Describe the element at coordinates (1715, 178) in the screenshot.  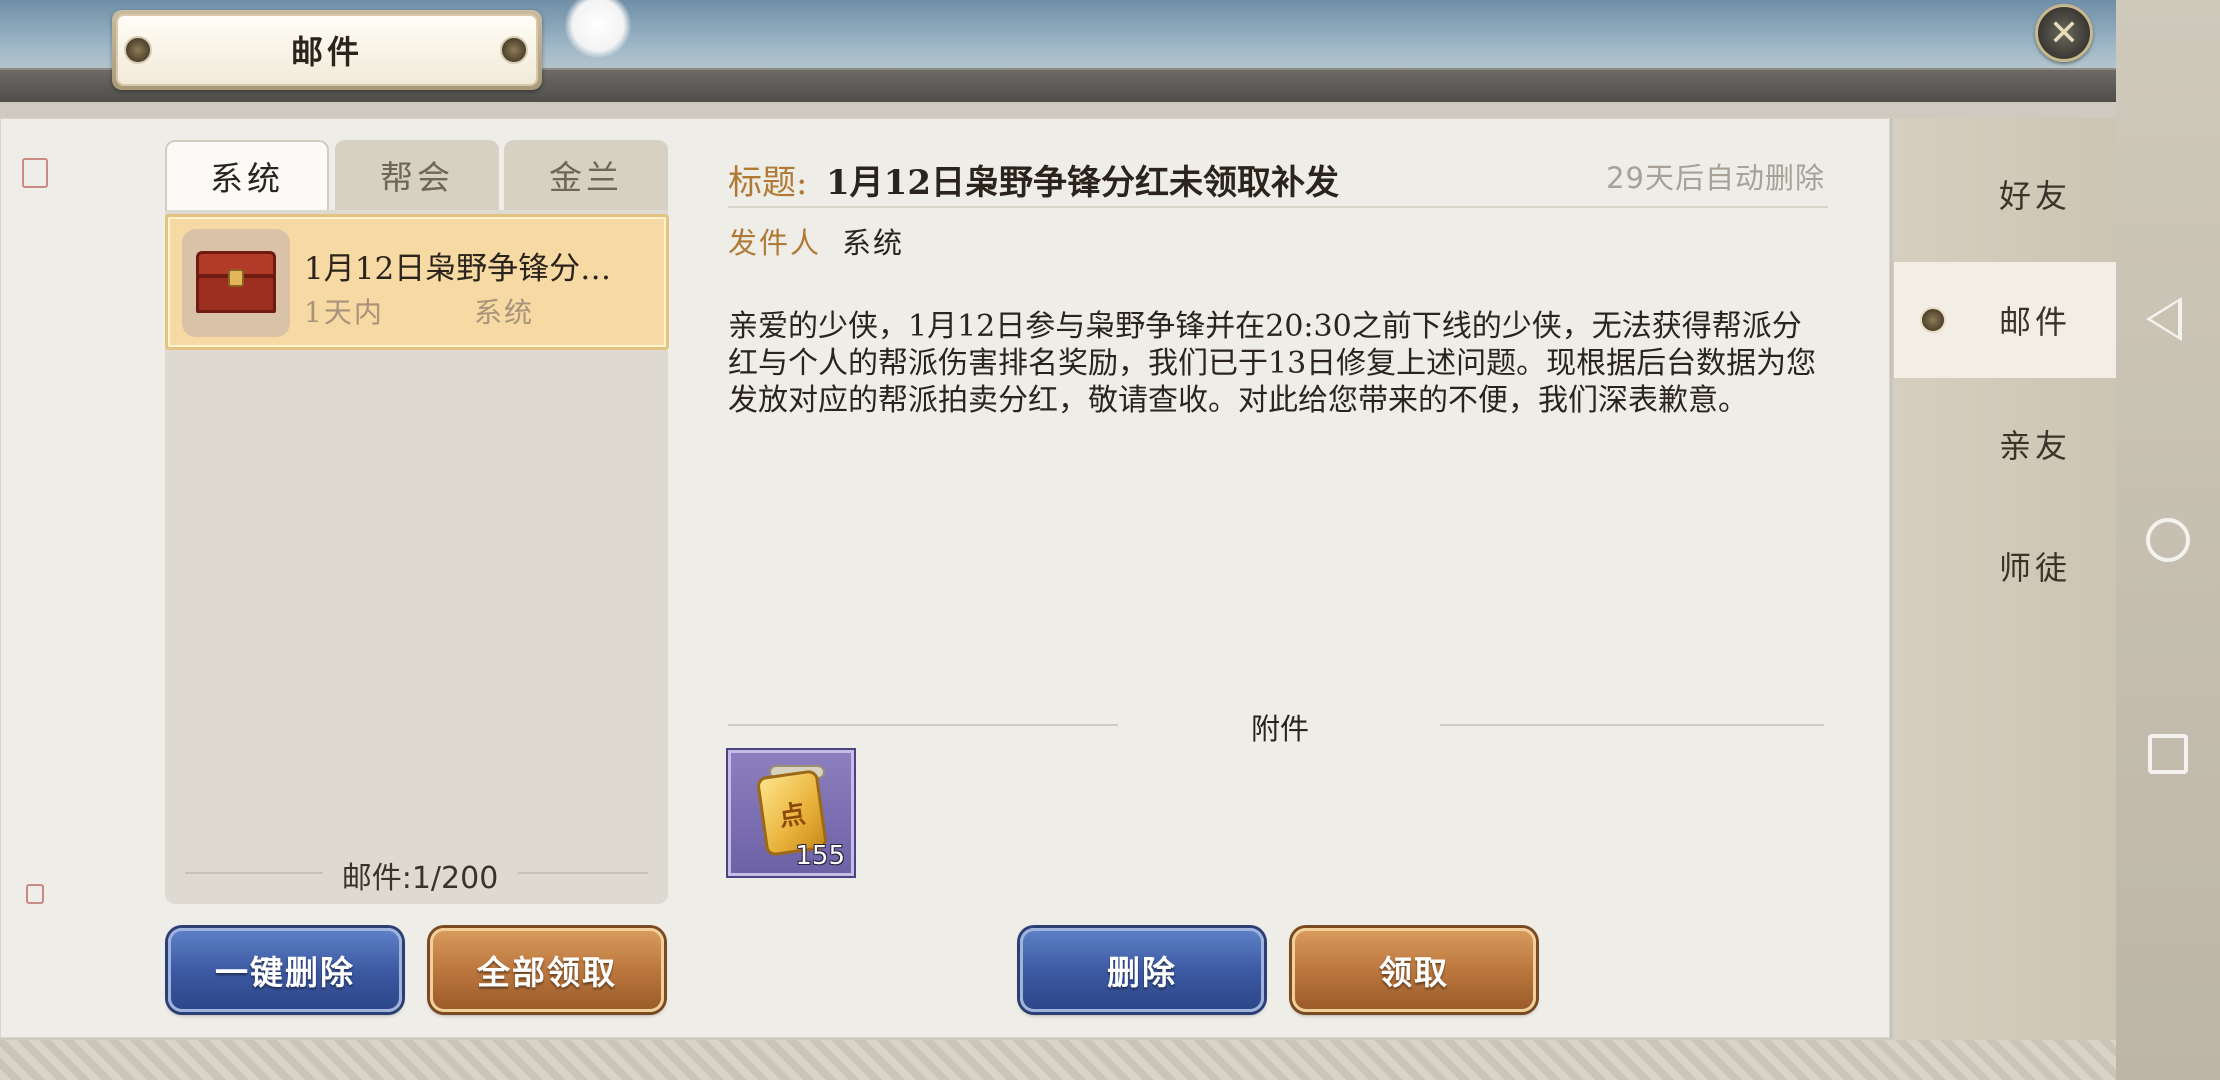
I see `auto-delete-notice: 29天后自动删除` at that location.